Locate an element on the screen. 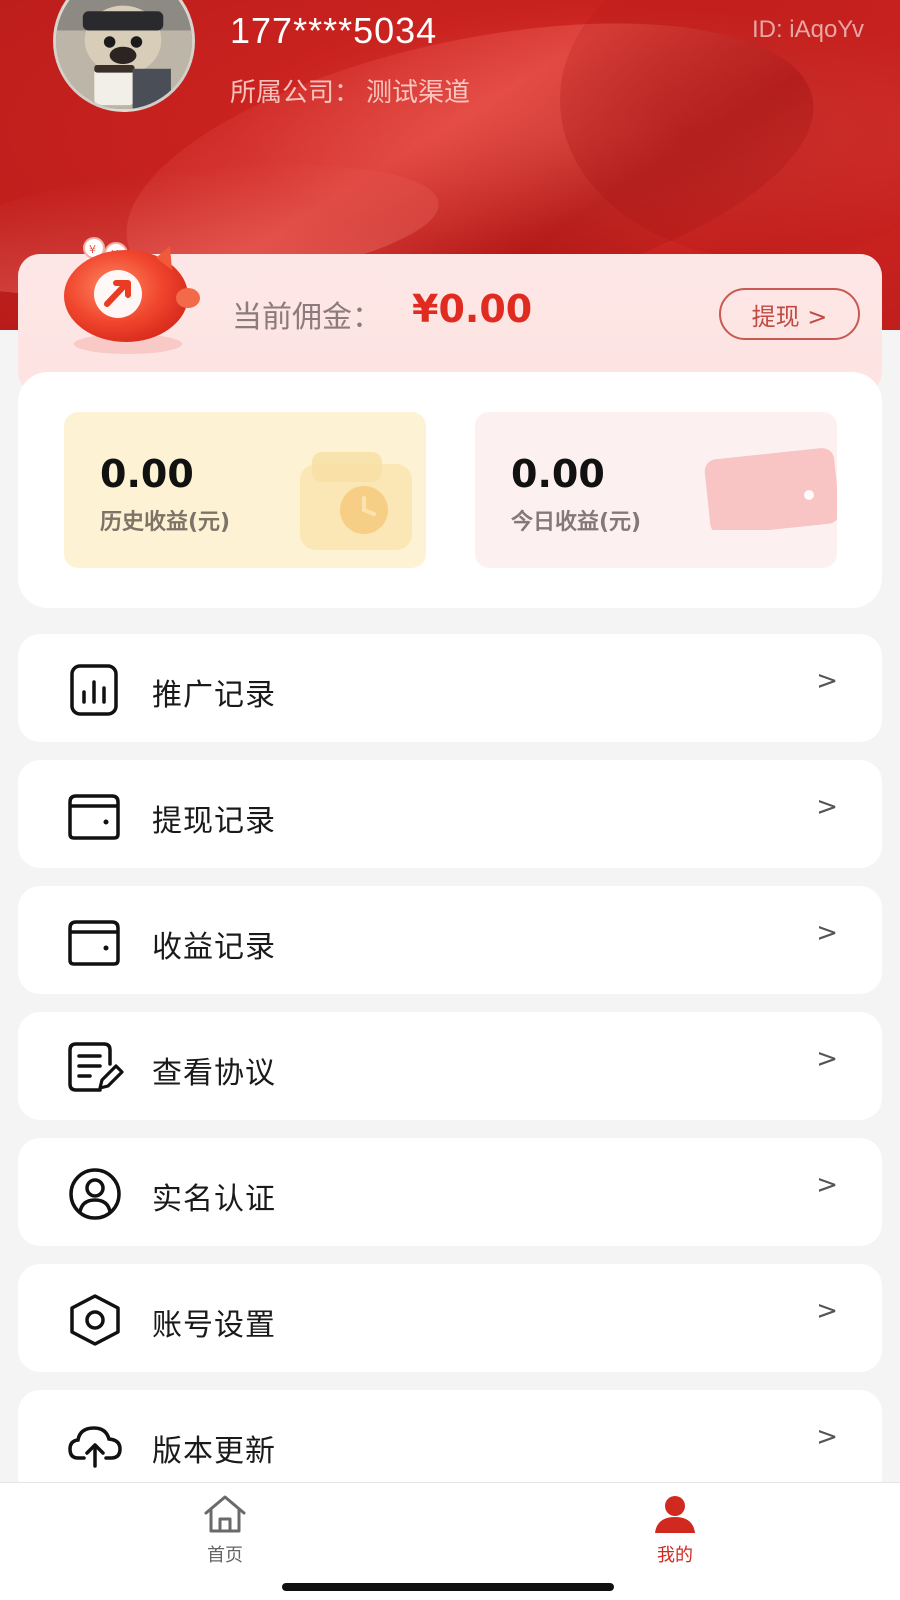  chart-document-icon is located at coordinates (95, 690).